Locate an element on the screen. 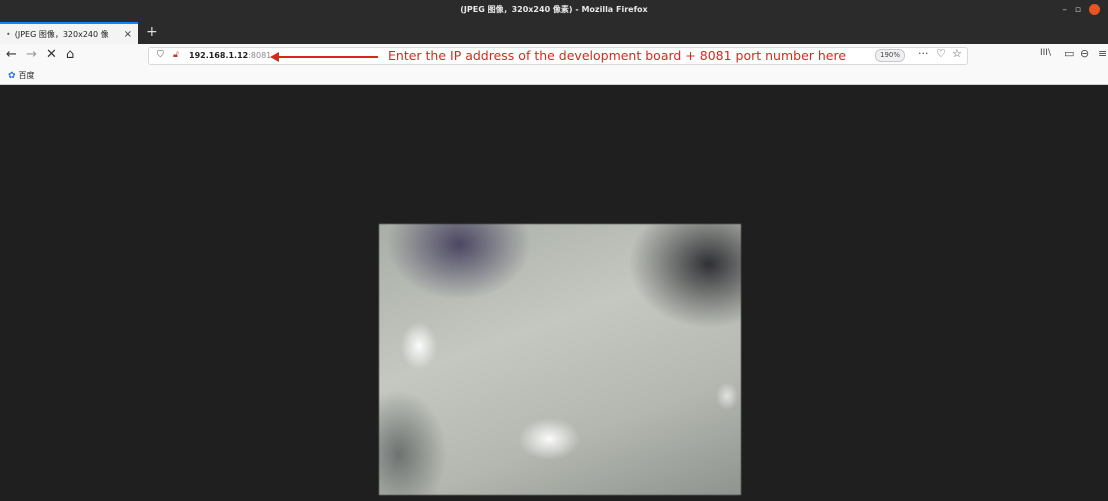 This screenshot has width=1108, height=501. stop-icon: ✕ is located at coordinates (51, 54).